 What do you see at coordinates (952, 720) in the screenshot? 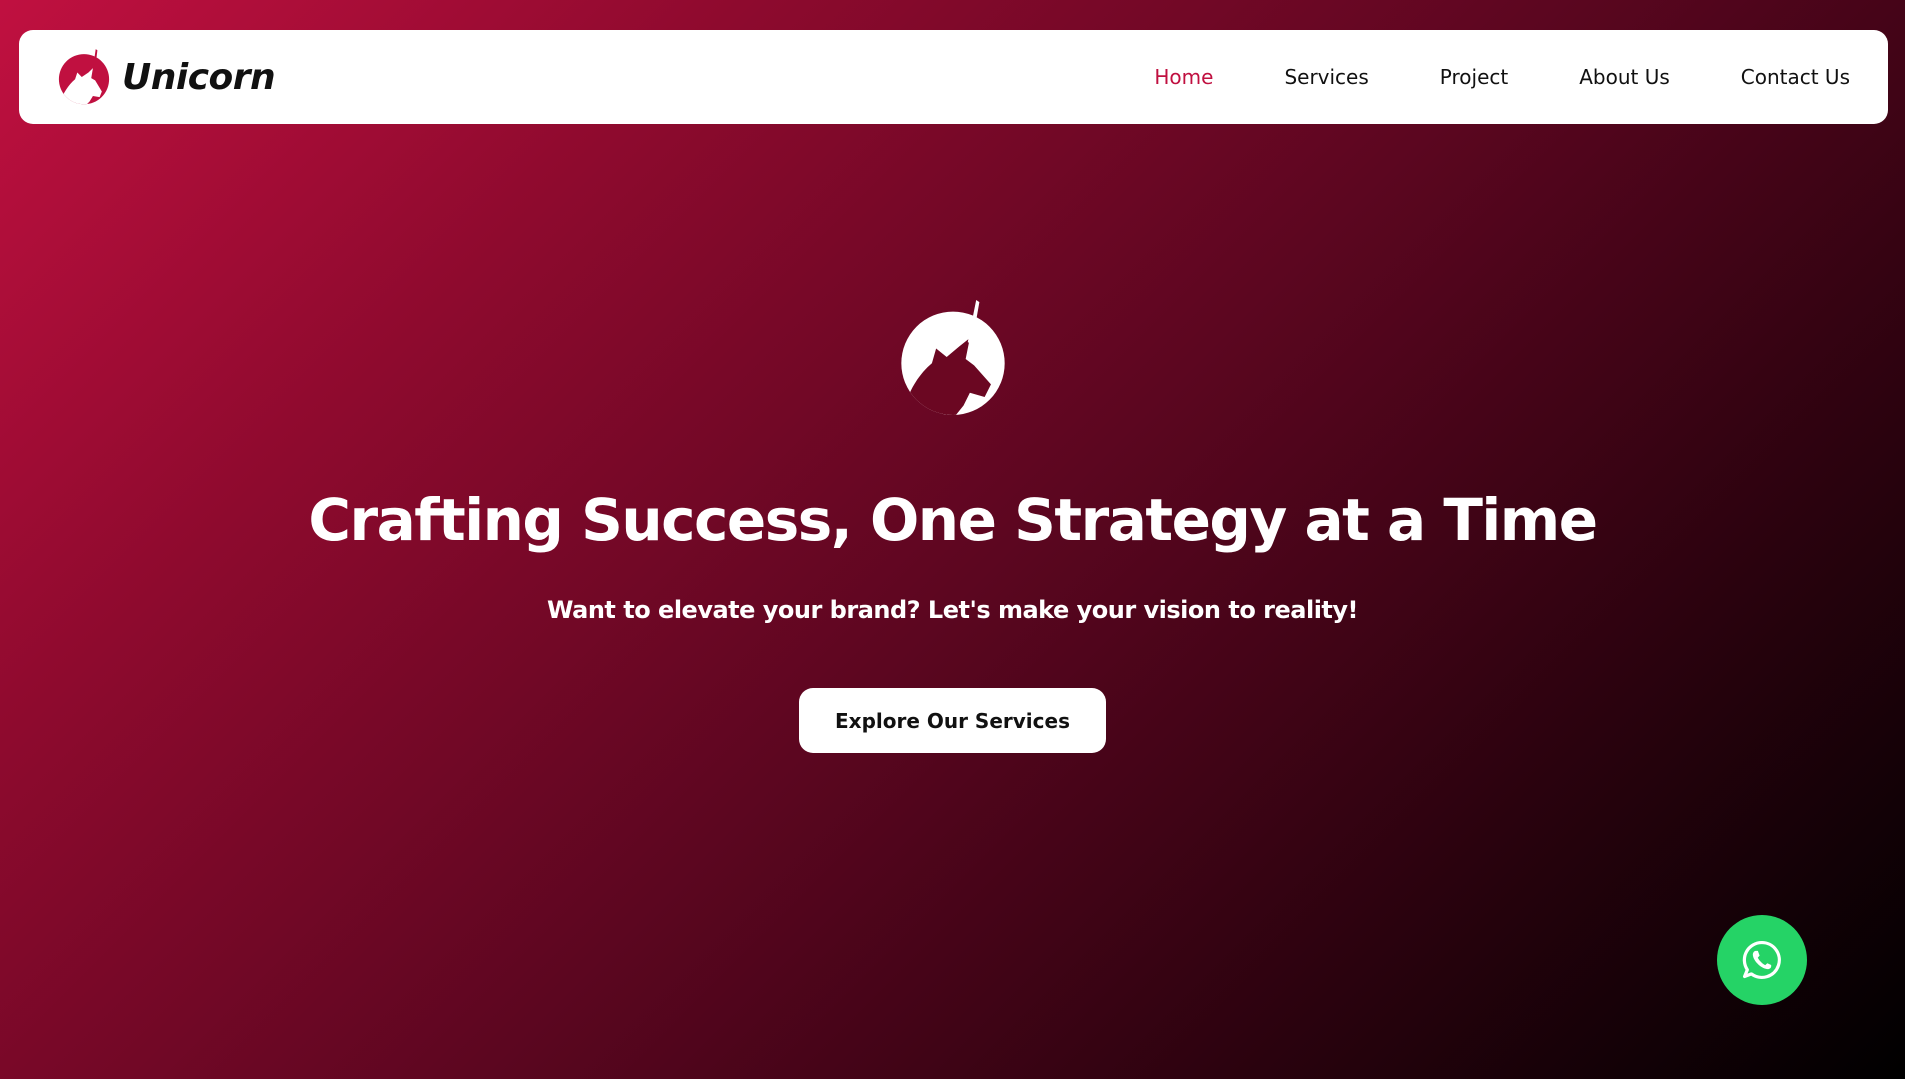
I see `explore-services-button: Explore Our Services` at bounding box center [952, 720].